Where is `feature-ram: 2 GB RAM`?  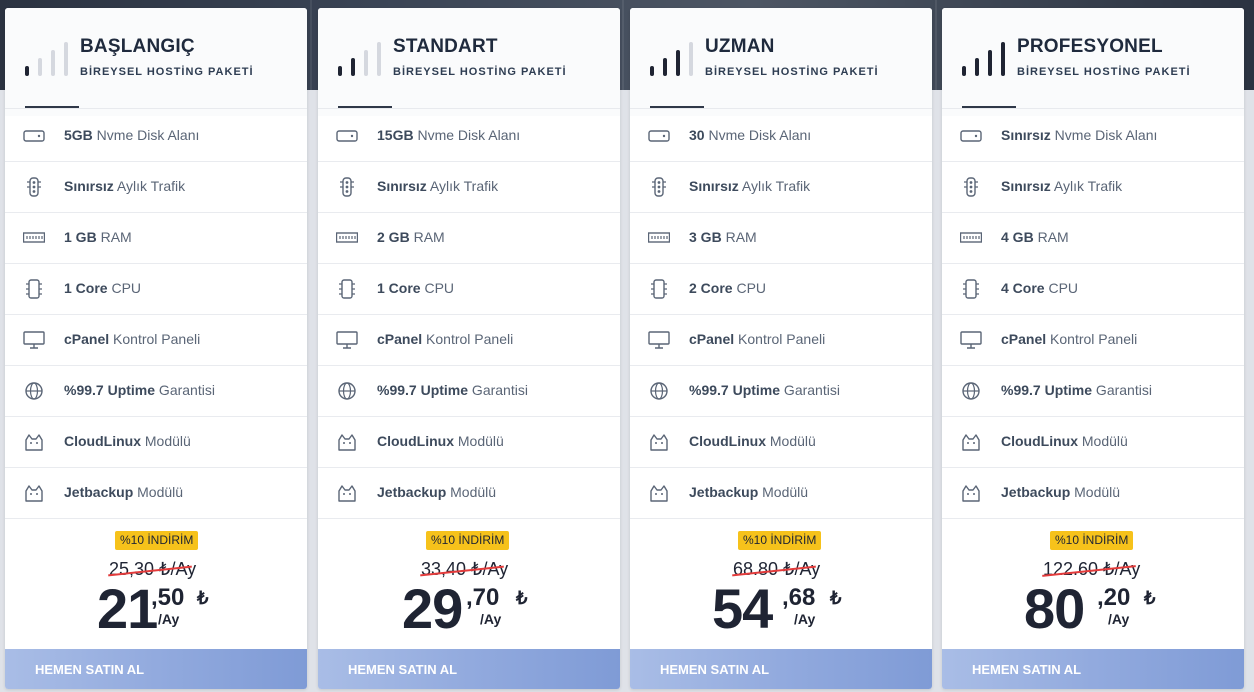 feature-ram: 2 GB RAM is located at coordinates (469, 238).